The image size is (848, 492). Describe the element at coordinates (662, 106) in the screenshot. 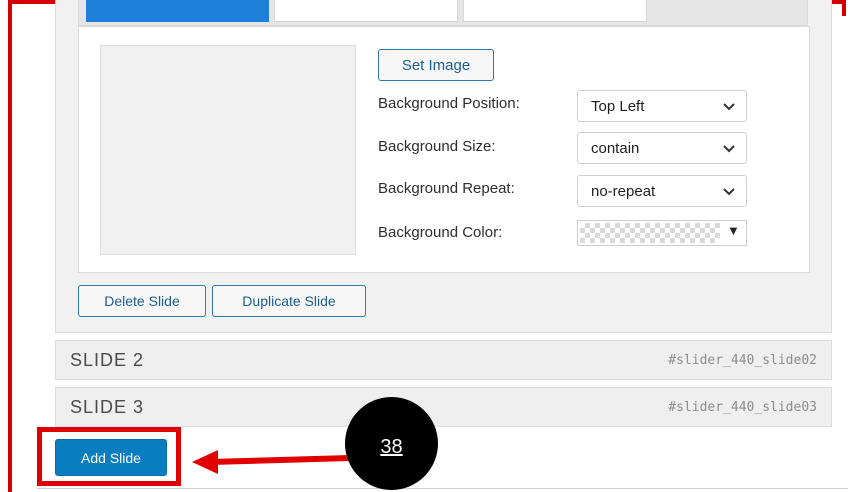

I see `background-position-select: Top Left` at that location.